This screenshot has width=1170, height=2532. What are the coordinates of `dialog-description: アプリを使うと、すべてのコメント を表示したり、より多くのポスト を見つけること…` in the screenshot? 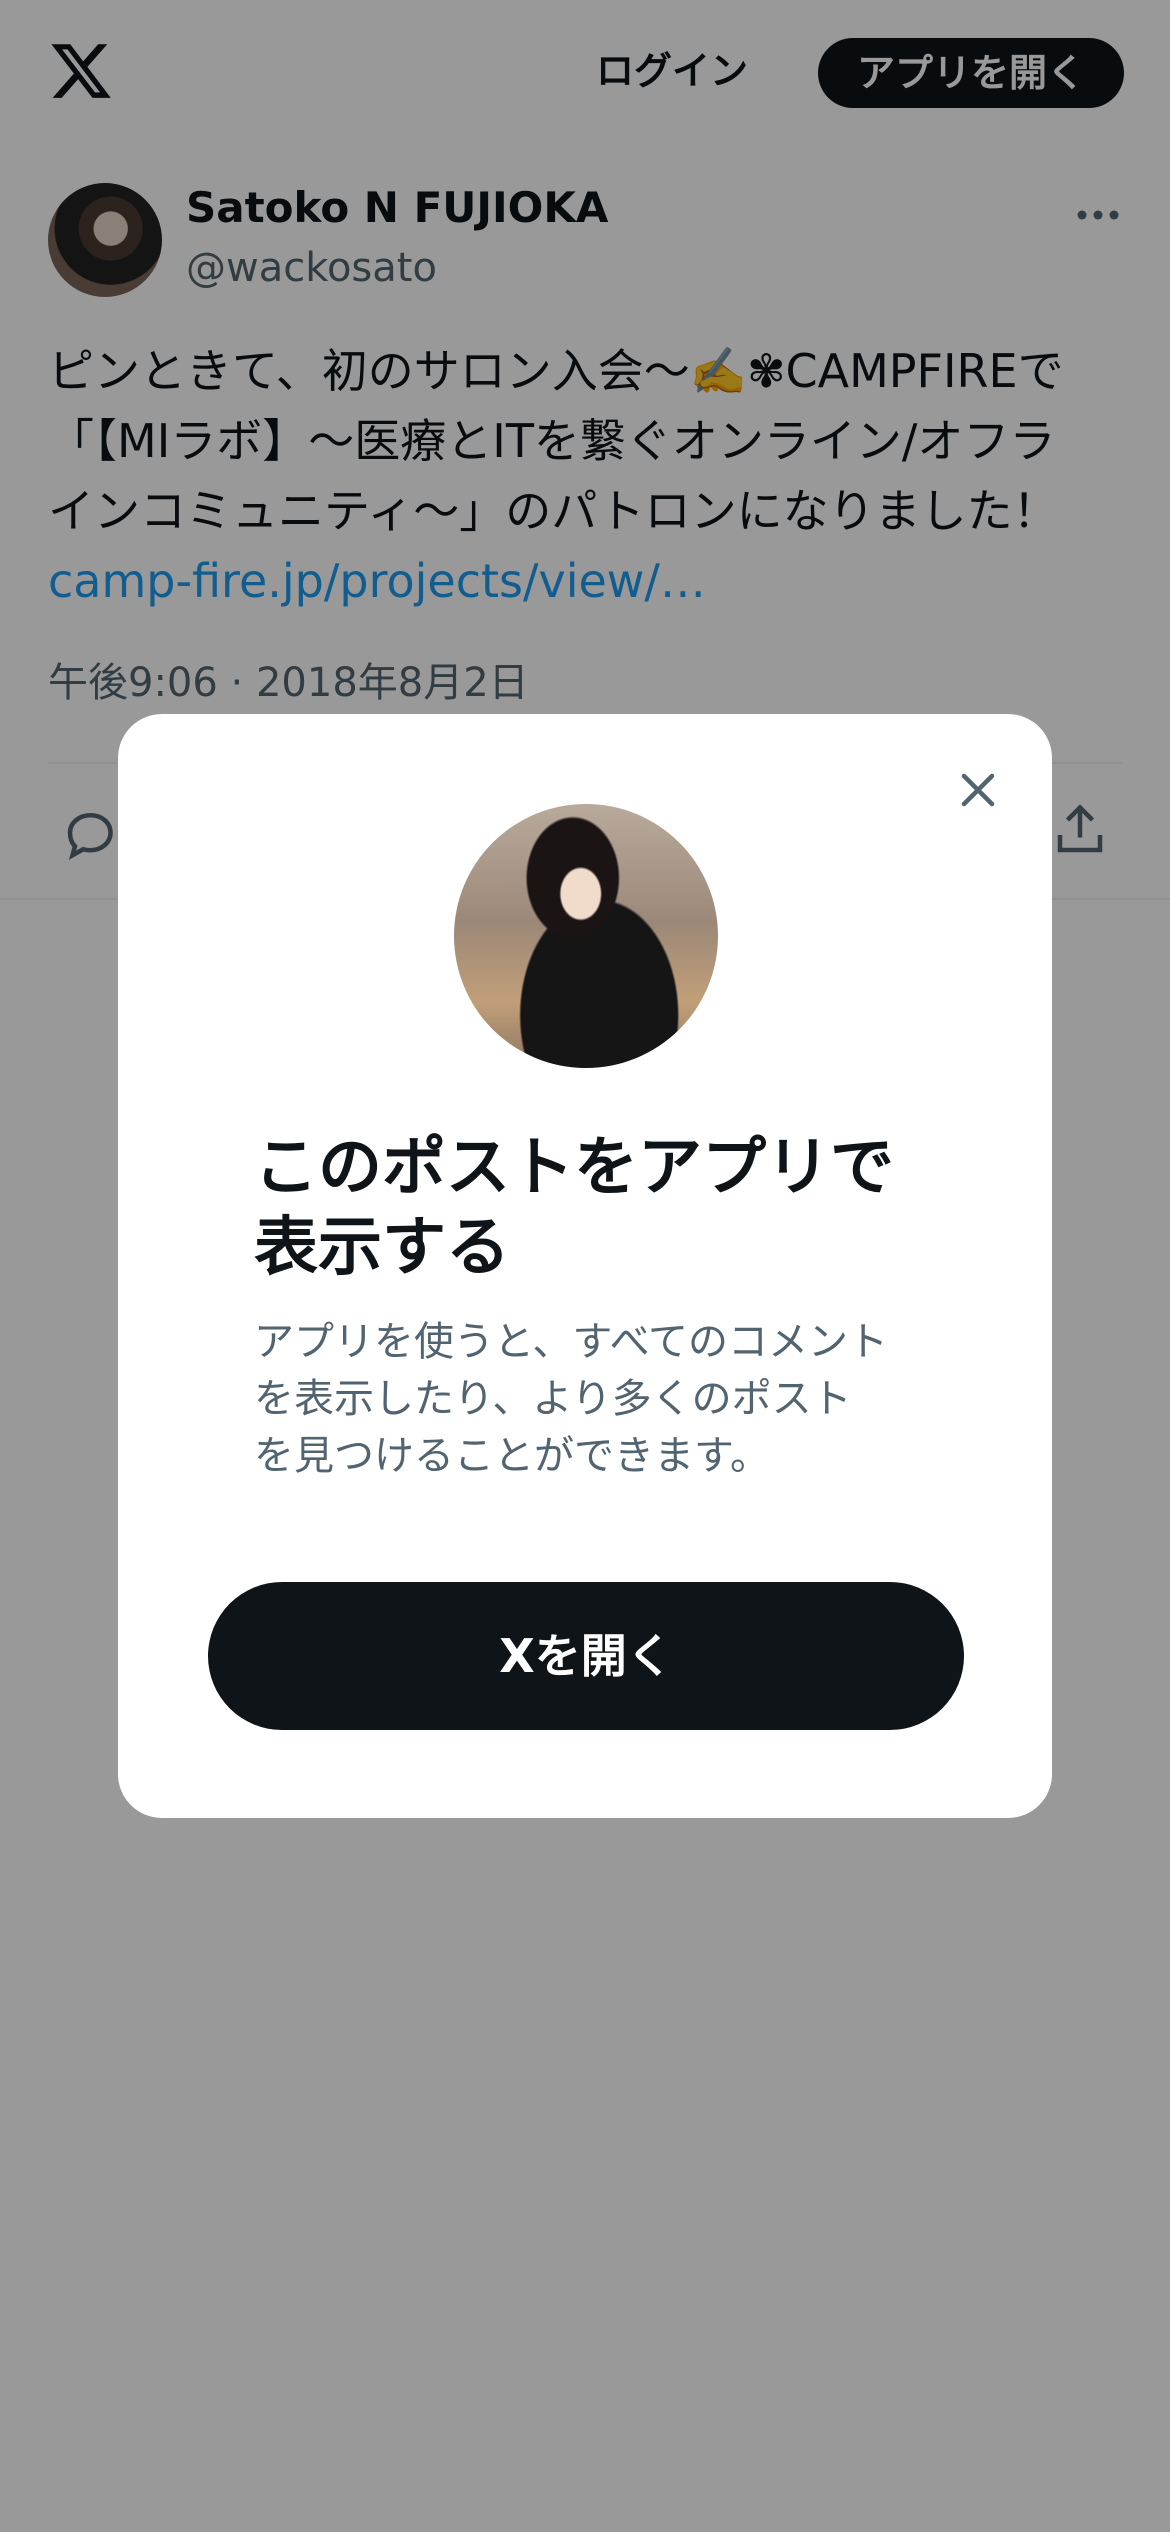 It's located at (604, 1399).